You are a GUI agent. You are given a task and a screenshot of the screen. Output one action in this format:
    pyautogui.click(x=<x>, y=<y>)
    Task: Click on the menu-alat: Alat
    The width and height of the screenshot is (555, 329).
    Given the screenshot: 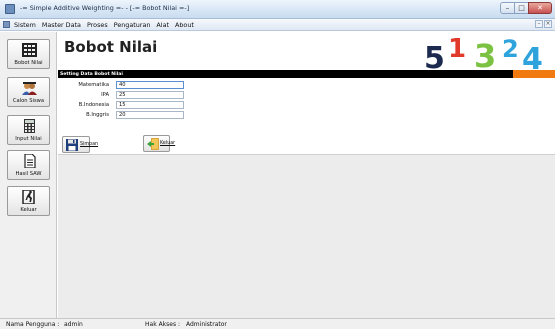 What is the action you would take?
    pyautogui.click(x=162, y=25)
    